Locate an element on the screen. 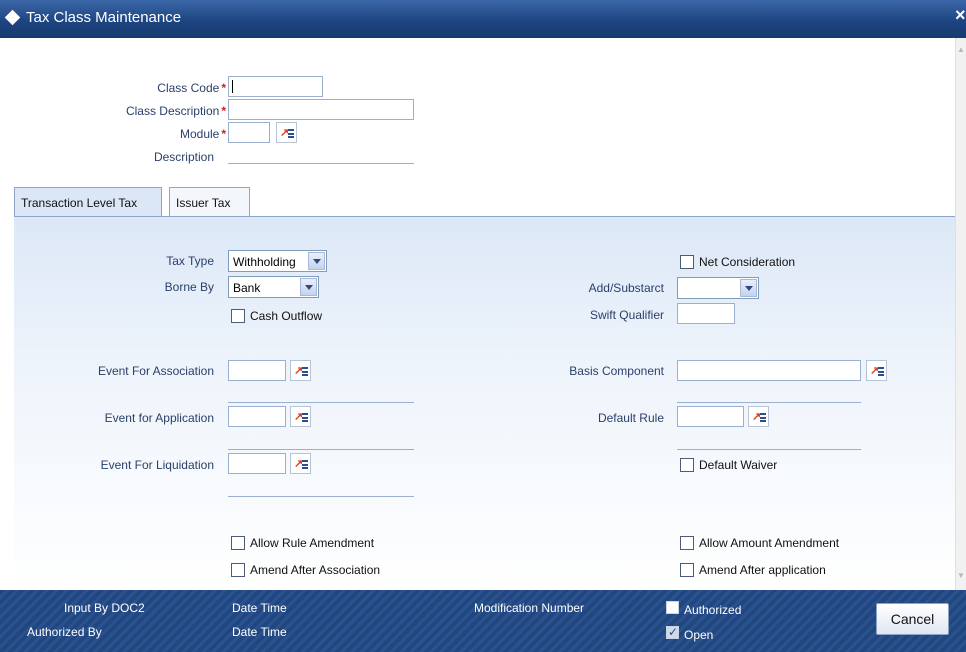 Image resolution: width=966 pixels, height=652 pixels. event-for-liquidation-input is located at coordinates (257, 463).